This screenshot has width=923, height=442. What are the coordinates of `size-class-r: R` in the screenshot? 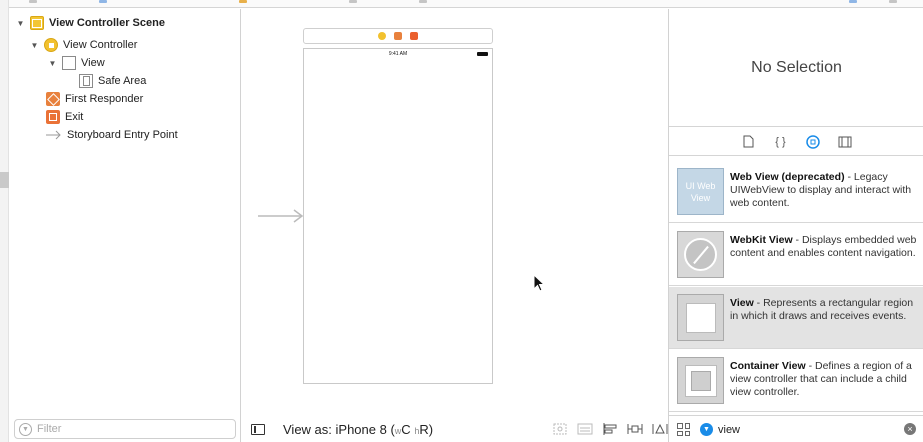 It's located at (424, 429).